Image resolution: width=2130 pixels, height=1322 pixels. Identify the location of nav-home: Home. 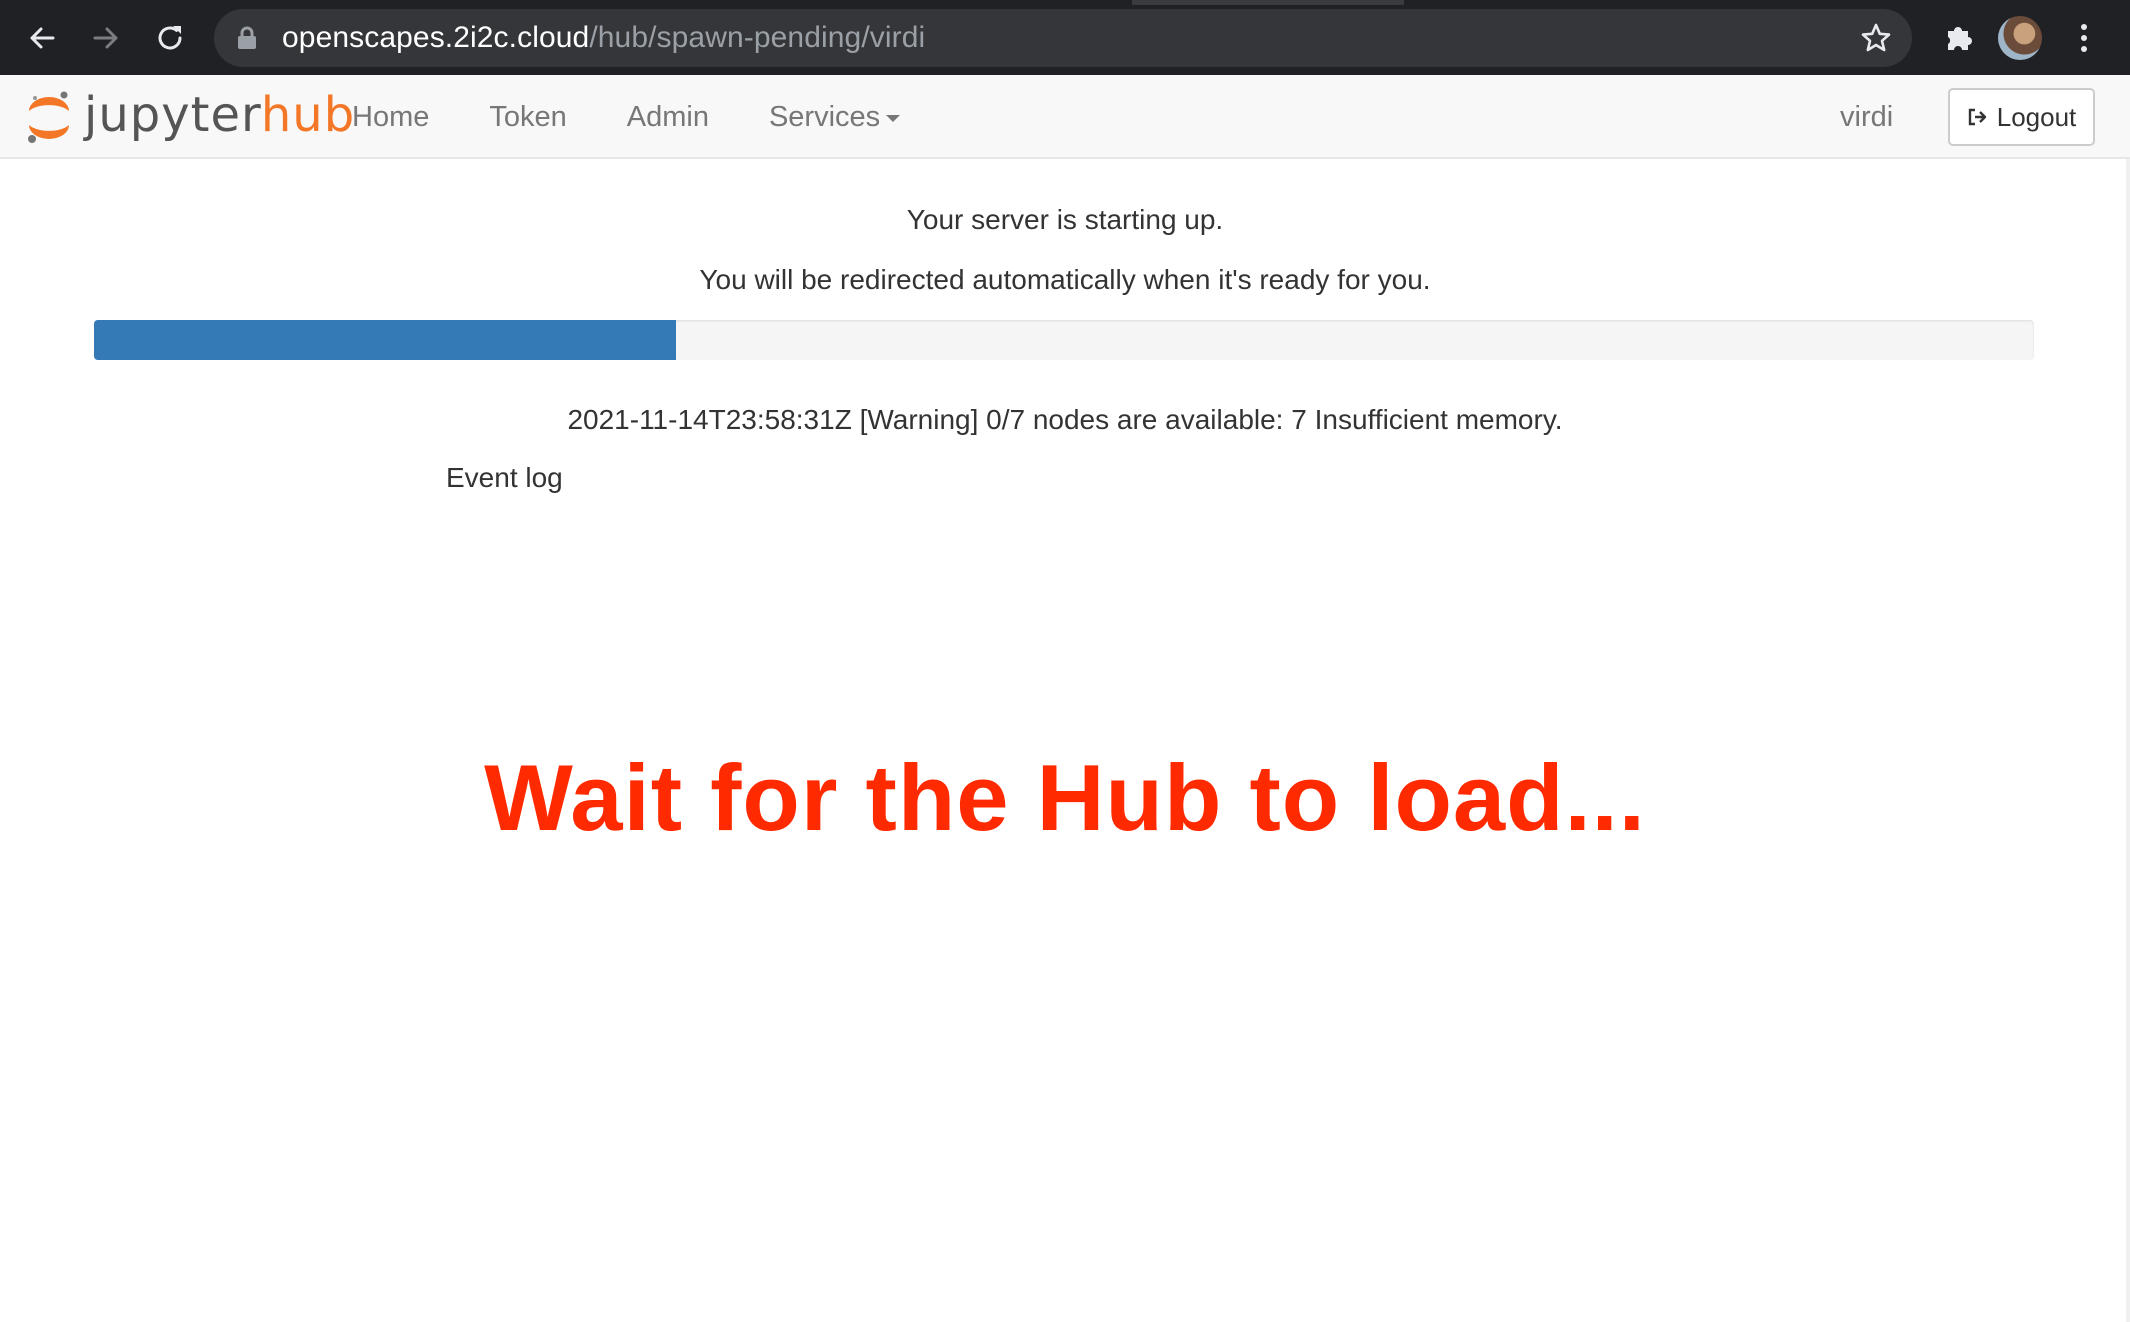
(390, 117).